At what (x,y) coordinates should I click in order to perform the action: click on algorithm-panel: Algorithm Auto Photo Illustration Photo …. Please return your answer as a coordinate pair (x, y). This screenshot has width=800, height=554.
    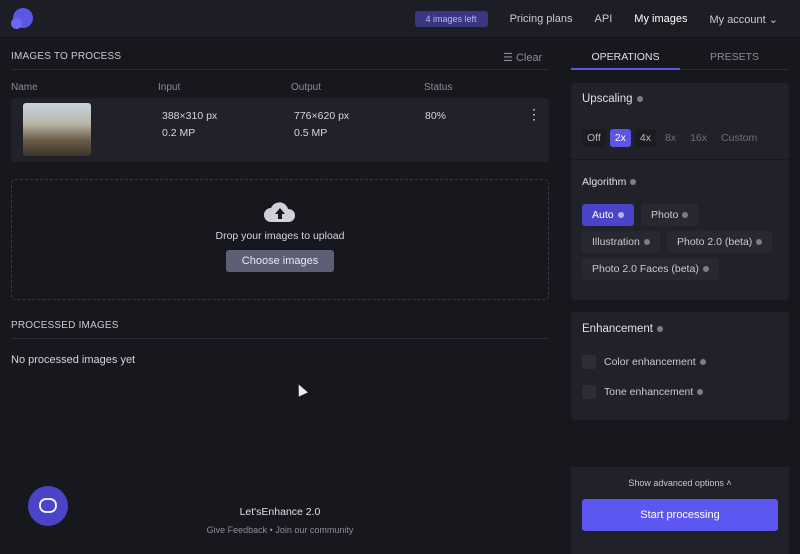
    Looking at the image, I should click on (680, 230).